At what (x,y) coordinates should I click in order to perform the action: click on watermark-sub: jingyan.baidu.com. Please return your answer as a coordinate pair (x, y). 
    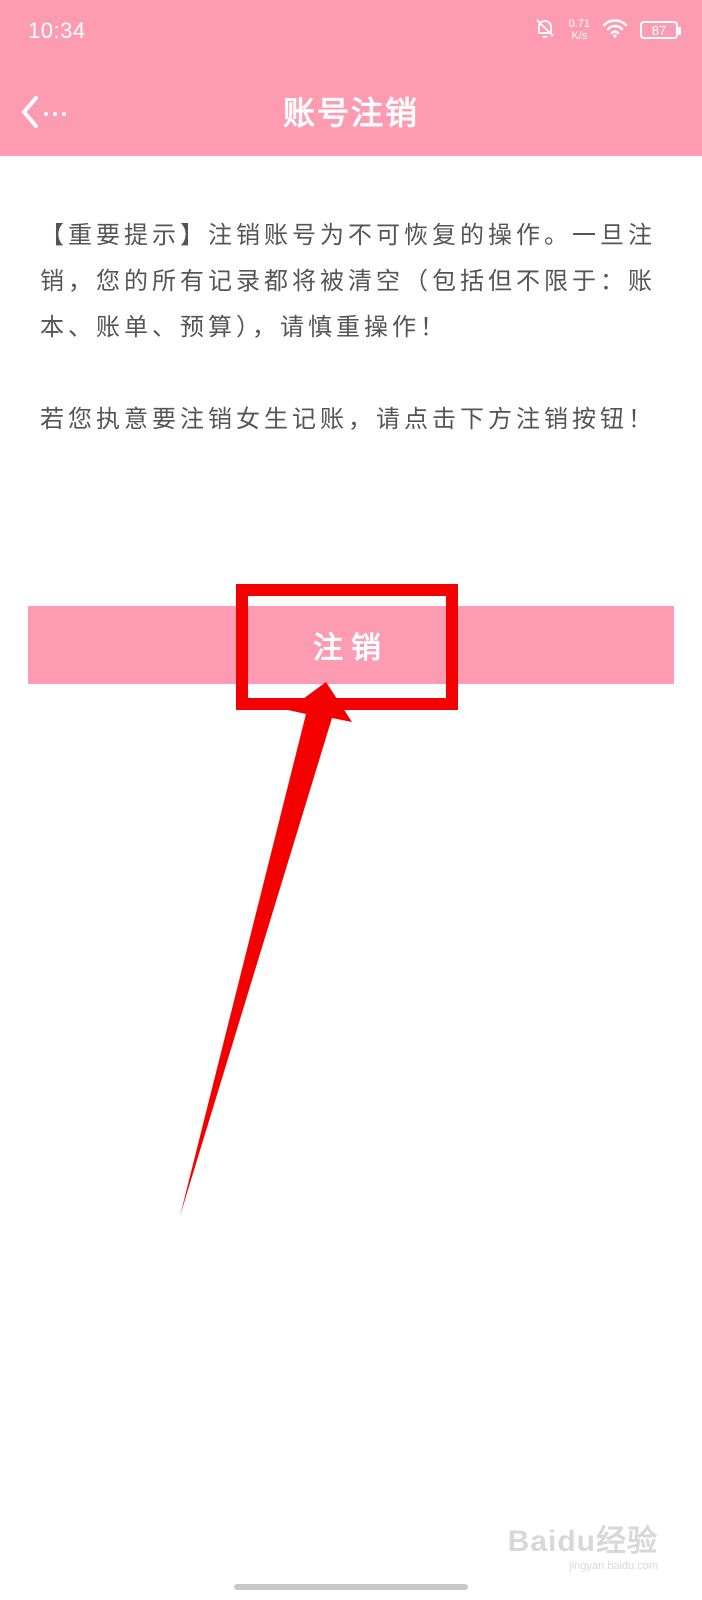
    Looking at the image, I should click on (613, 1566).